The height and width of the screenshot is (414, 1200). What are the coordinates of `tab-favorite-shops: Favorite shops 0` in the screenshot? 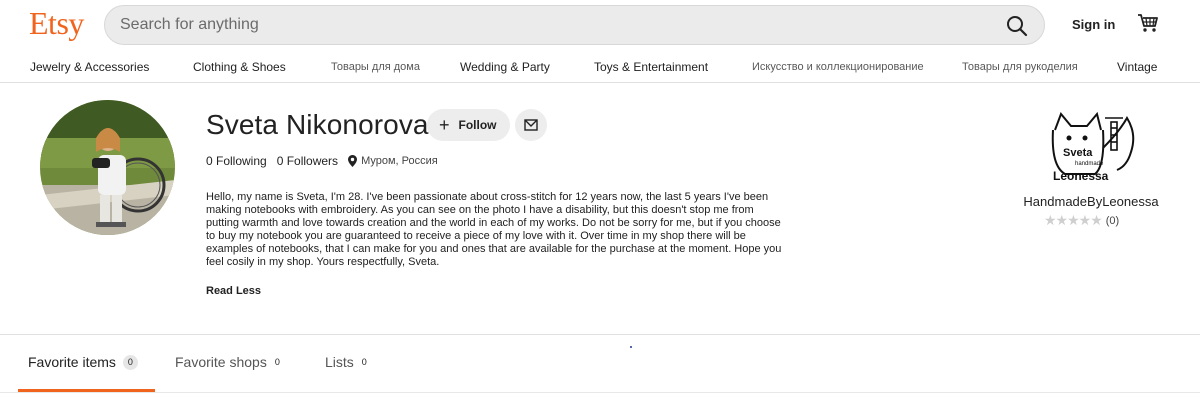 It's located at (227, 362).